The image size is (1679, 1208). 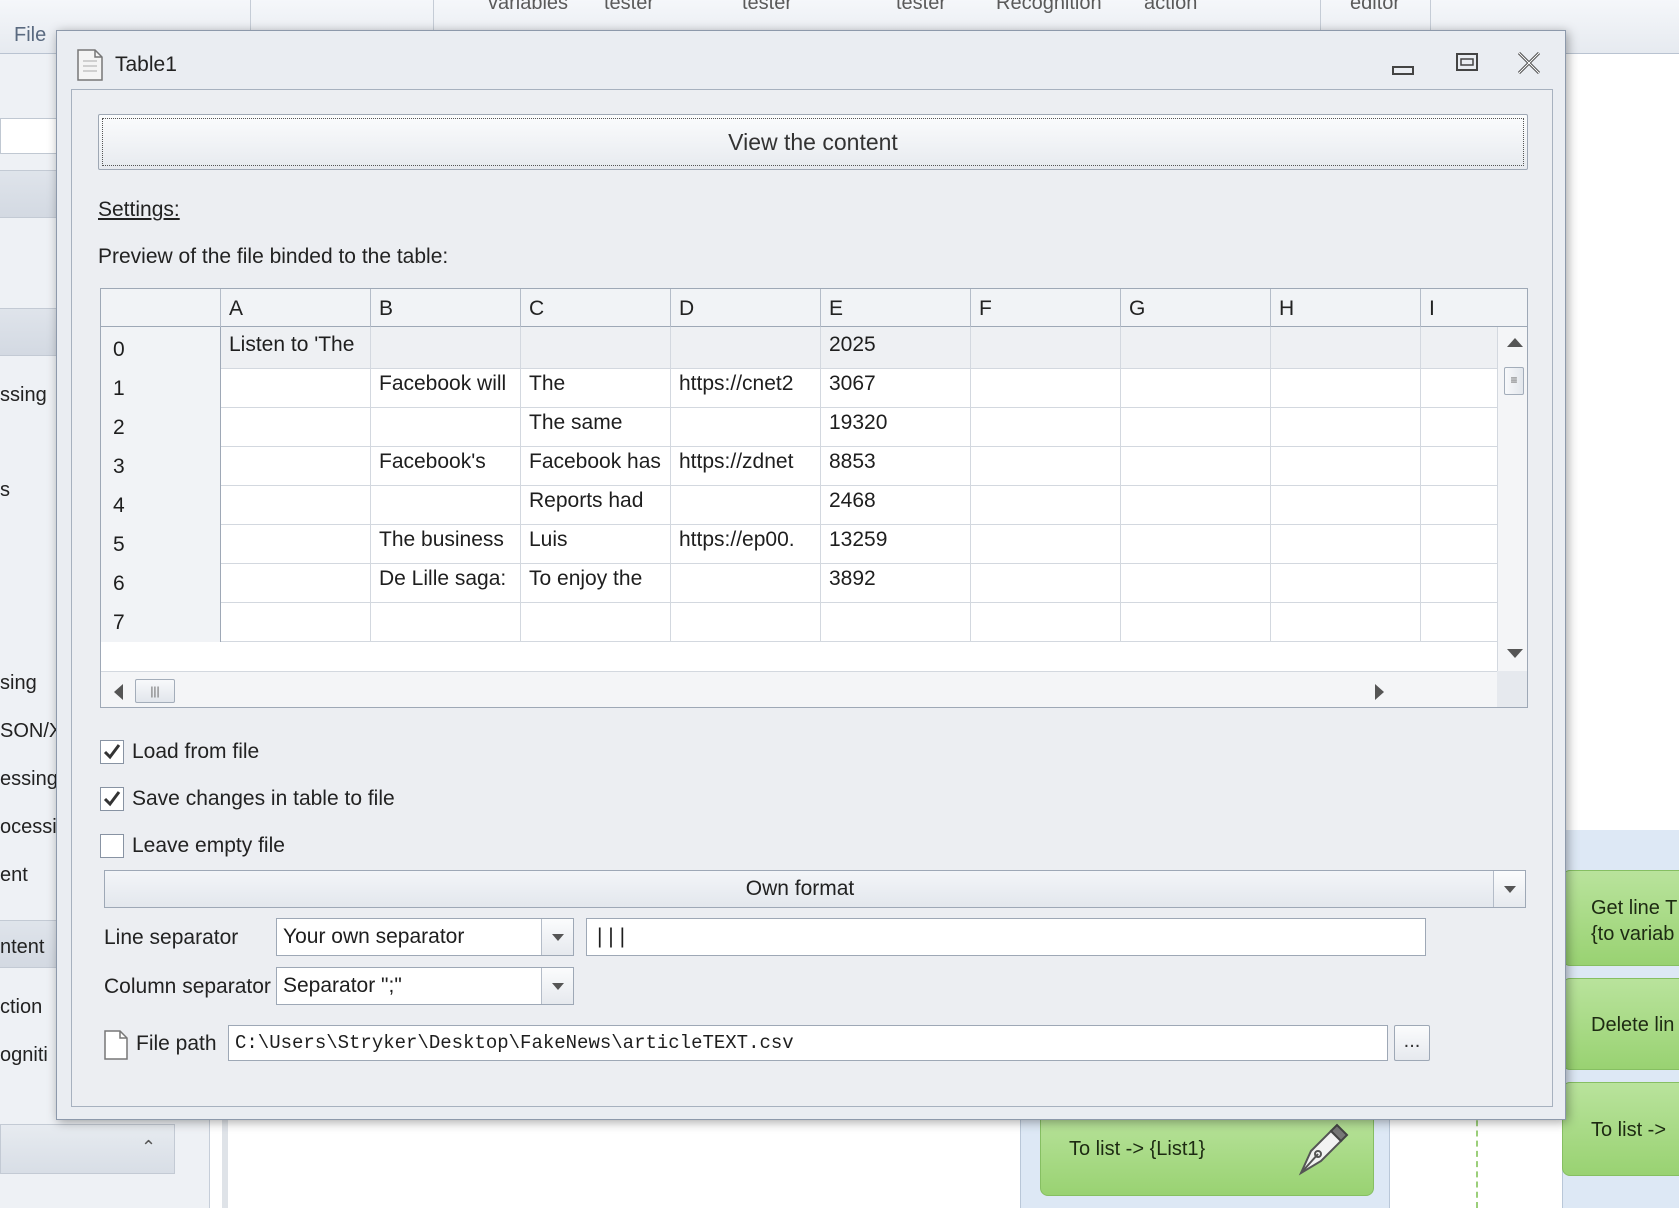 What do you see at coordinates (746, 465) in the screenshot?
I see `grid-cell: https://zdnet` at bounding box center [746, 465].